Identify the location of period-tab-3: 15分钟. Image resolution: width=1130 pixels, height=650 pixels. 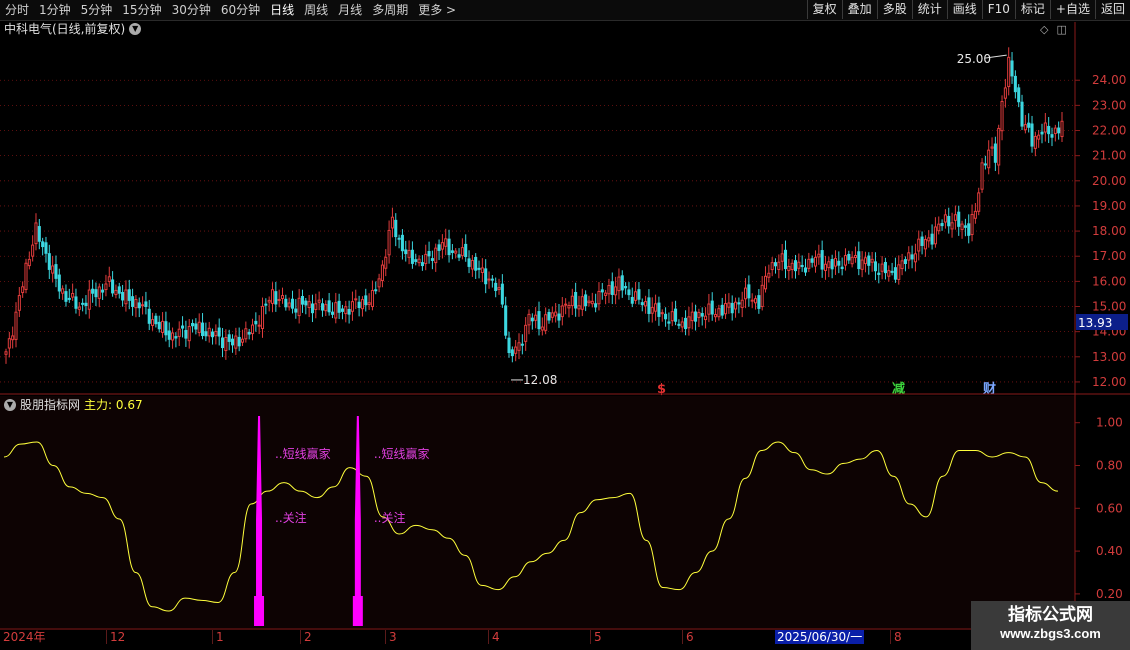
(141, 10).